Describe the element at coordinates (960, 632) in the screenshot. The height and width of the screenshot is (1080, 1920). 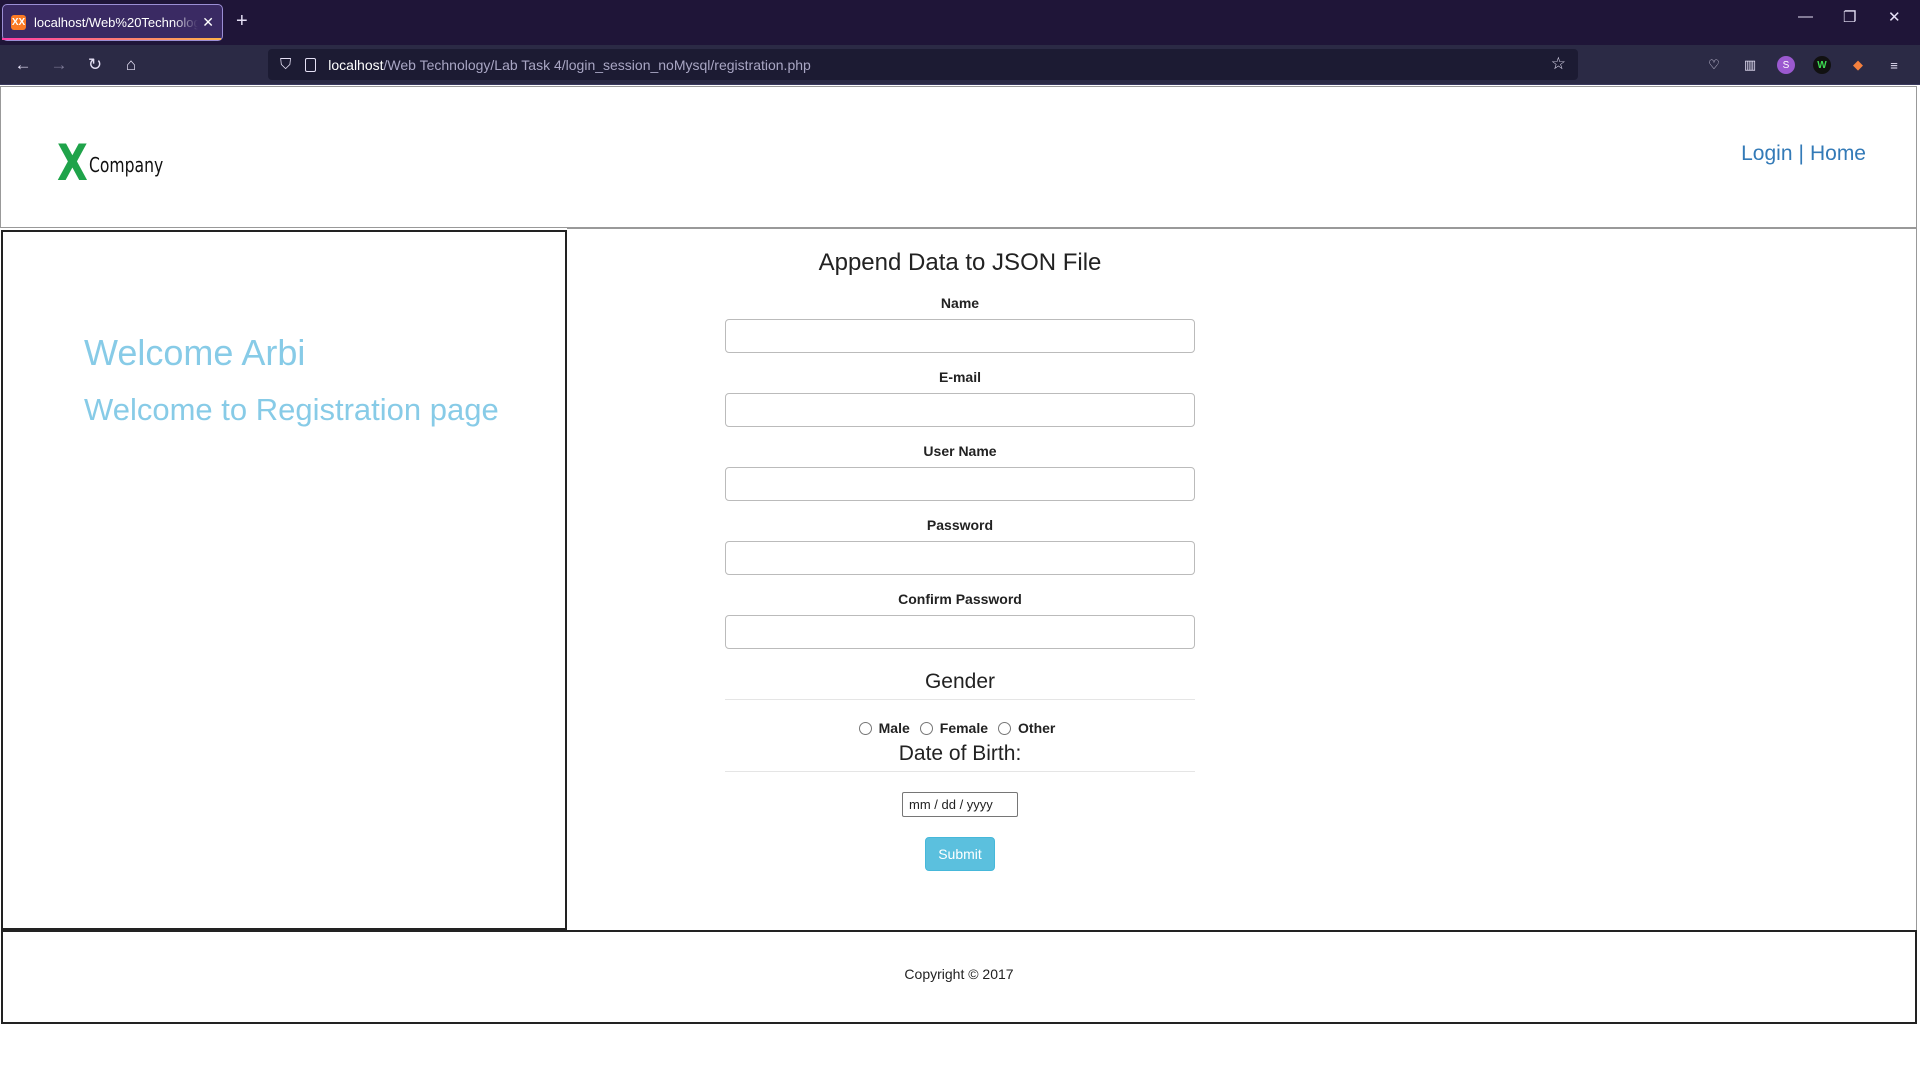
I see `confirm-password-input` at that location.